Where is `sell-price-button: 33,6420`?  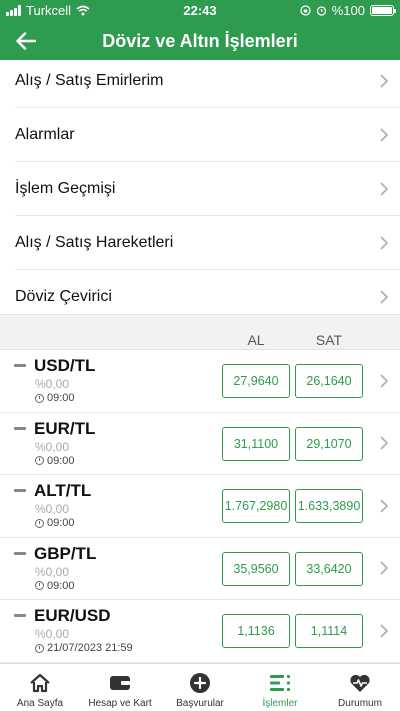
sell-price-button: 33,6420 is located at coordinates (329, 568).